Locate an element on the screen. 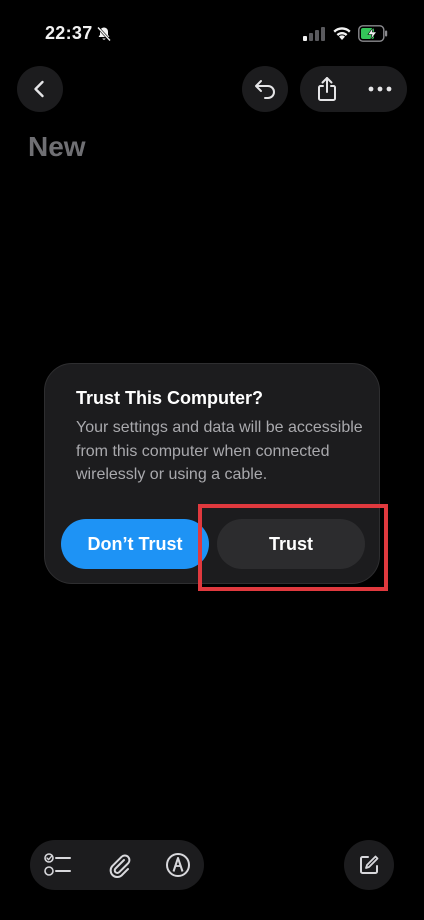 This screenshot has width=424, height=920. paperclip-icon is located at coordinates (120, 866).